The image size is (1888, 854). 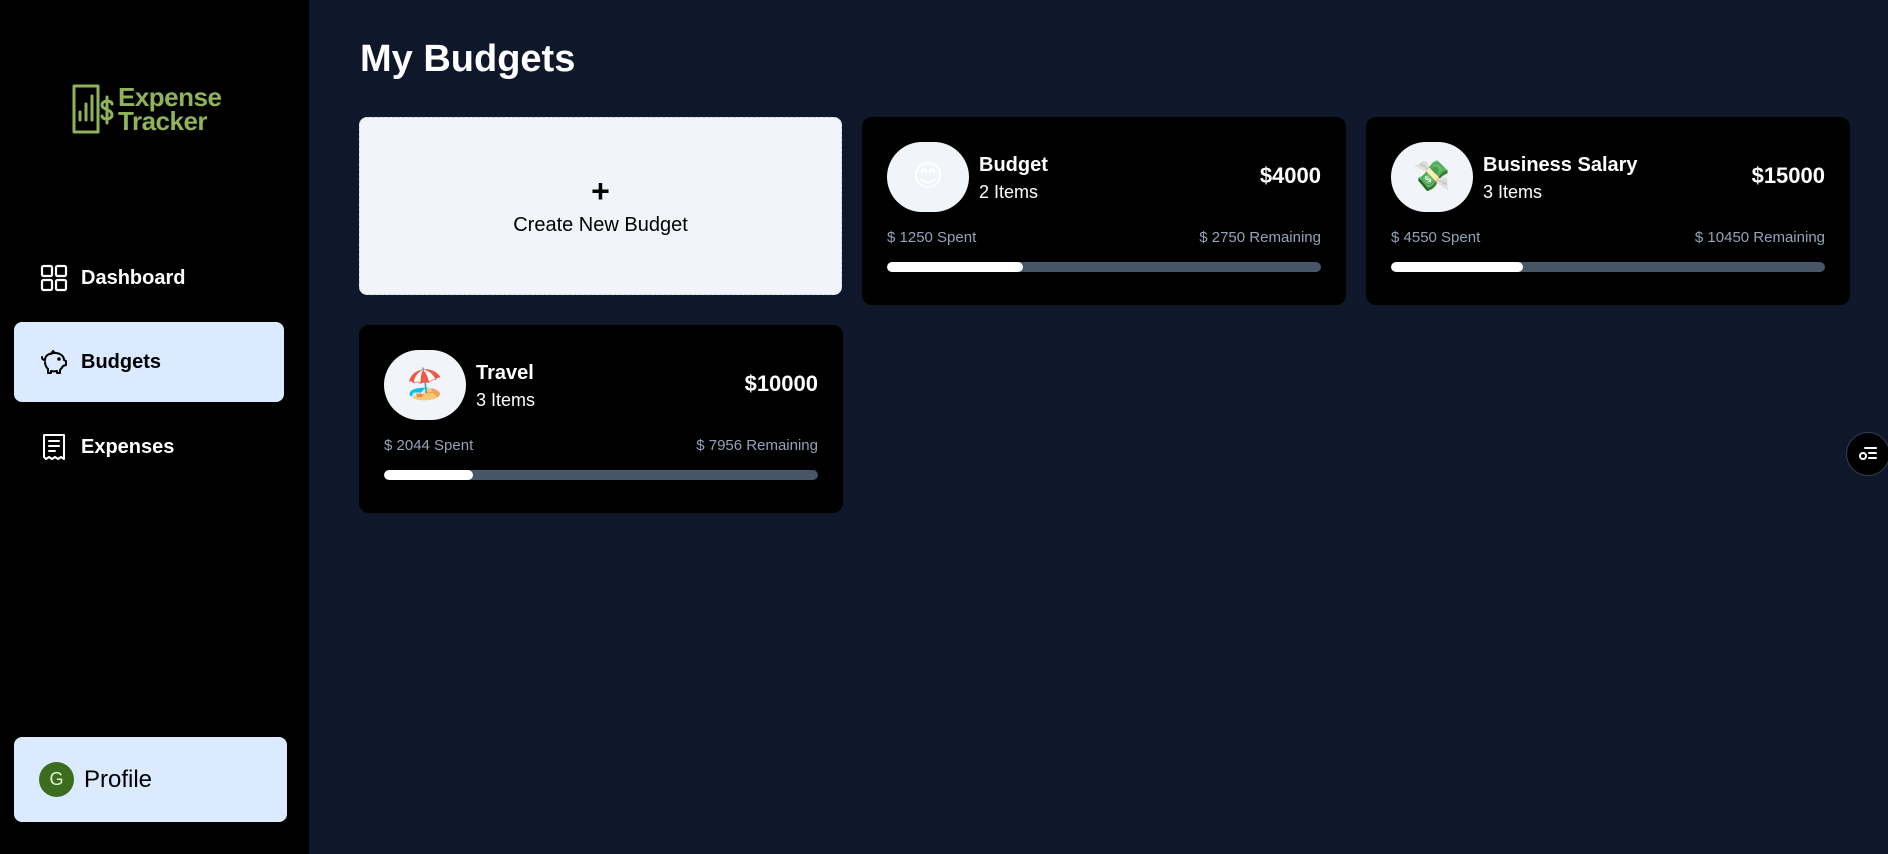 I want to click on piggy-bank-icon, so click(x=54, y=362).